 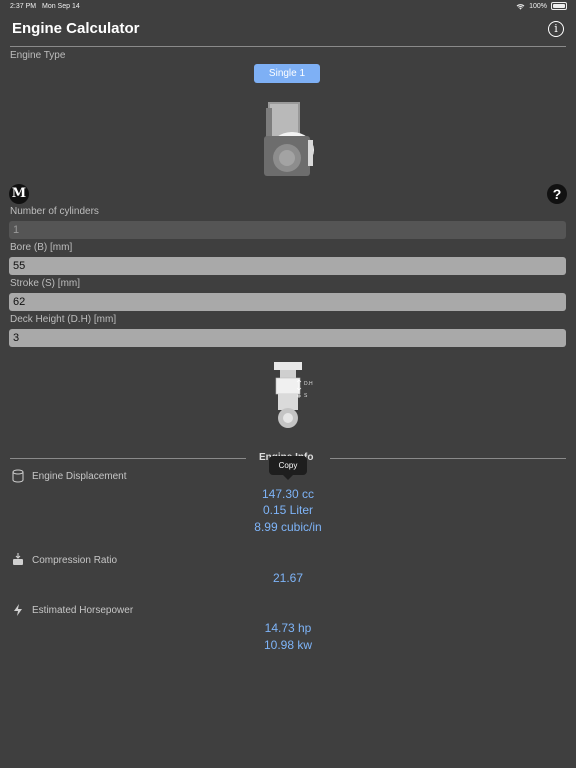 What do you see at coordinates (556, 29) in the screenshot?
I see `info-icon: i` at bounding box center [556, 29].